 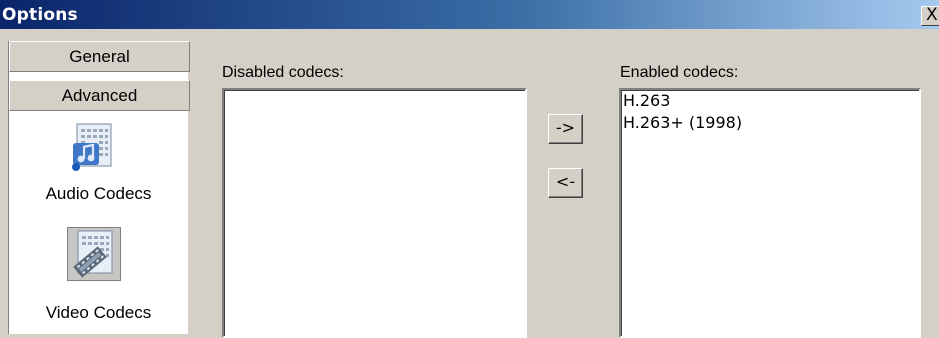 I want to click on sidebar-item-audio-codecs: Audio Codecs, so click(x=98, y=166).